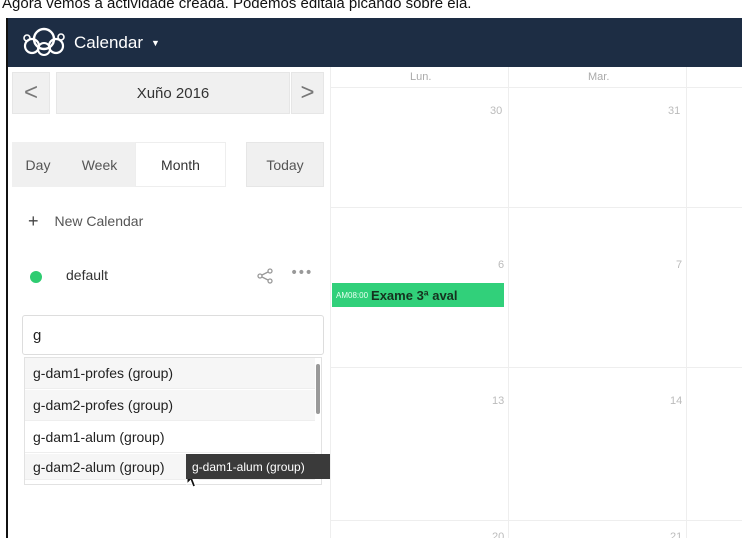  Describe the element at coordinates (414, 295) in the screenshot. I see `event-title: Exame 3ª aval` at that location.